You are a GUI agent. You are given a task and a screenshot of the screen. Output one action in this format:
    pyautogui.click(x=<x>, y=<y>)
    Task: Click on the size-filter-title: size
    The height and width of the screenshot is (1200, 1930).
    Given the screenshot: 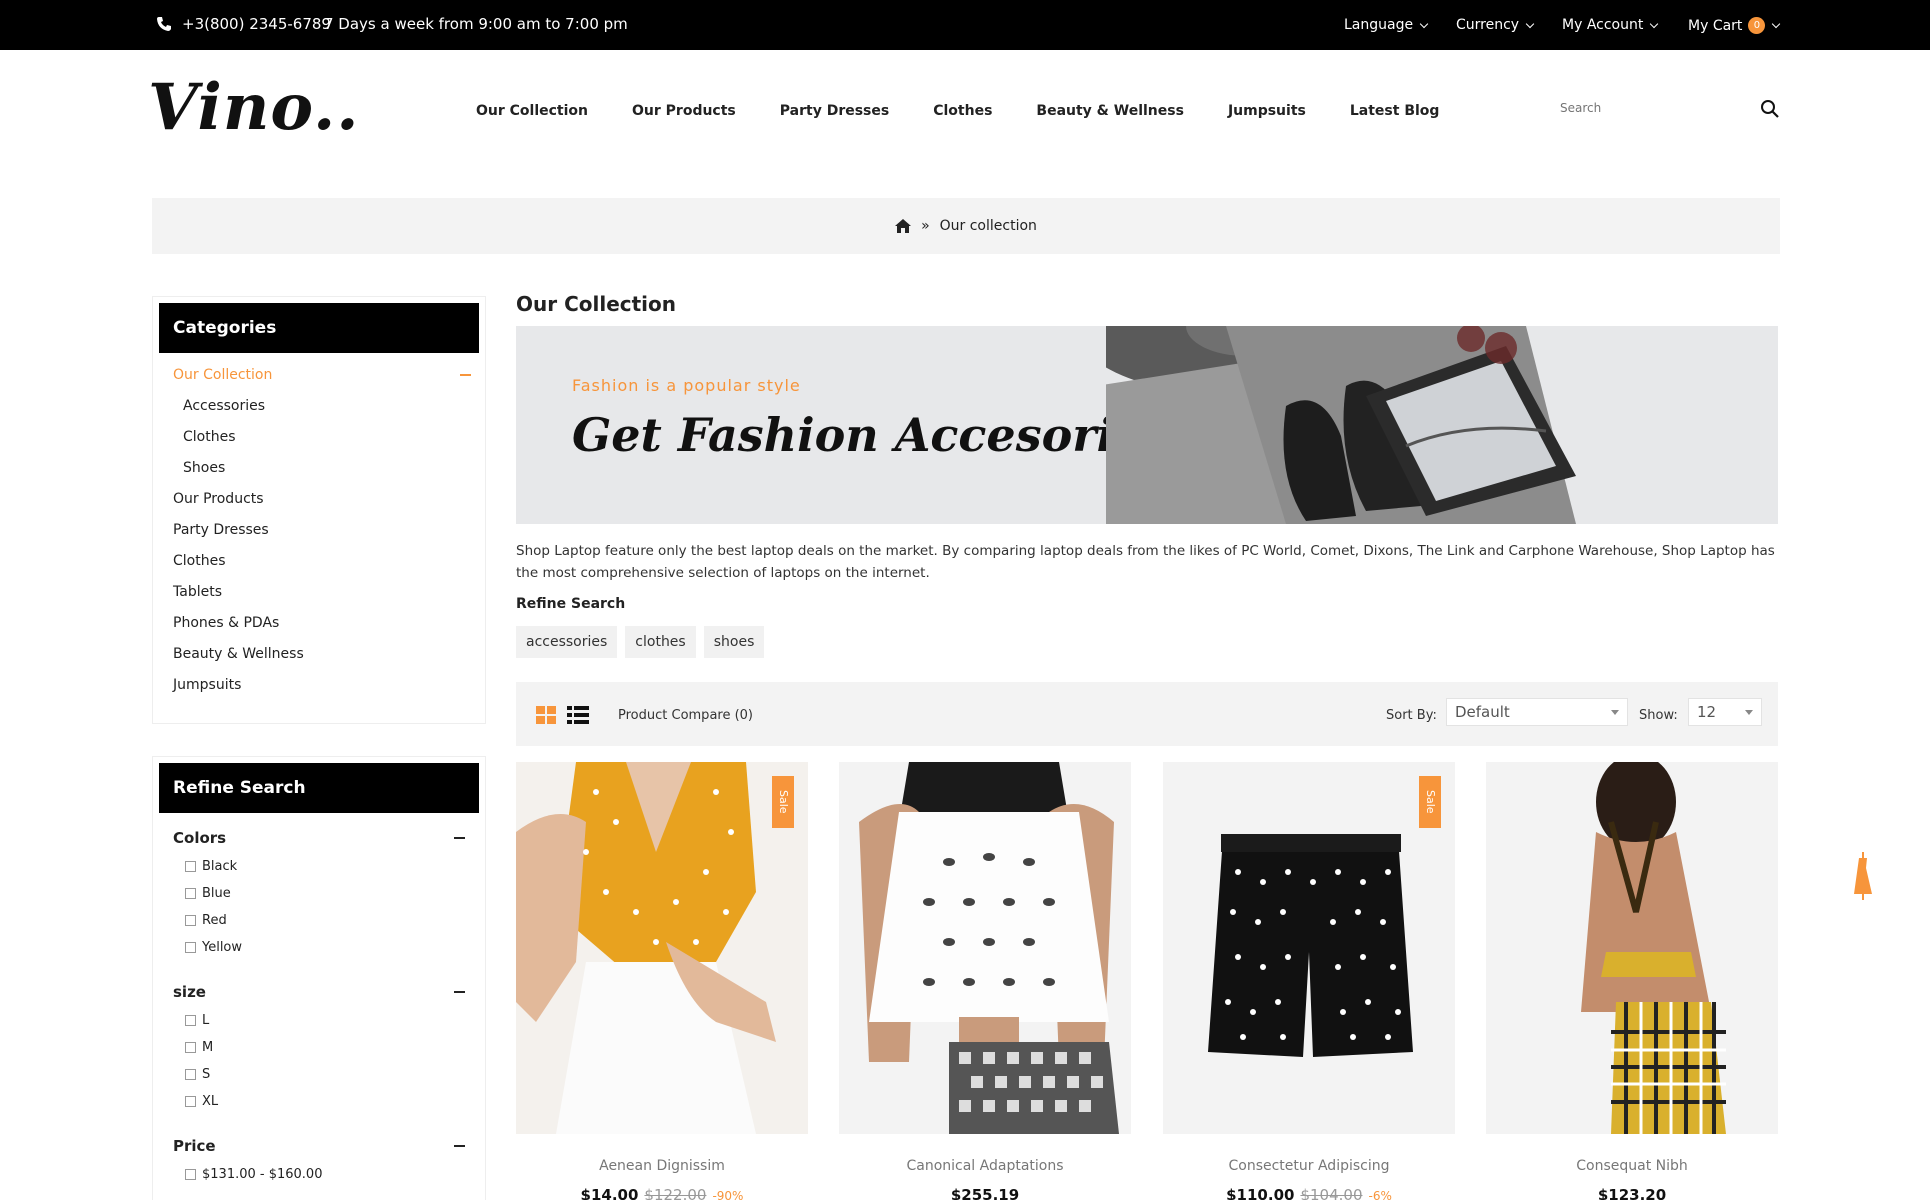 What is the action you would take?
    pyautogui.click(x=319, y=992)
    